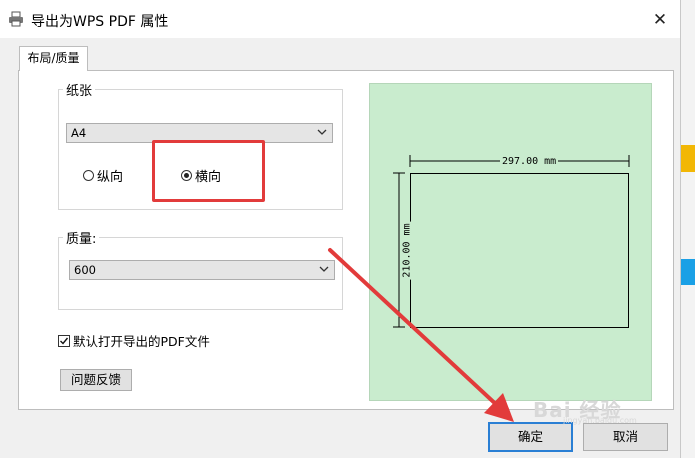 Image resolution: width=695 pixels, height=458 pixels. I want to click on tab-label: 布局/质量, so click(53, 58).